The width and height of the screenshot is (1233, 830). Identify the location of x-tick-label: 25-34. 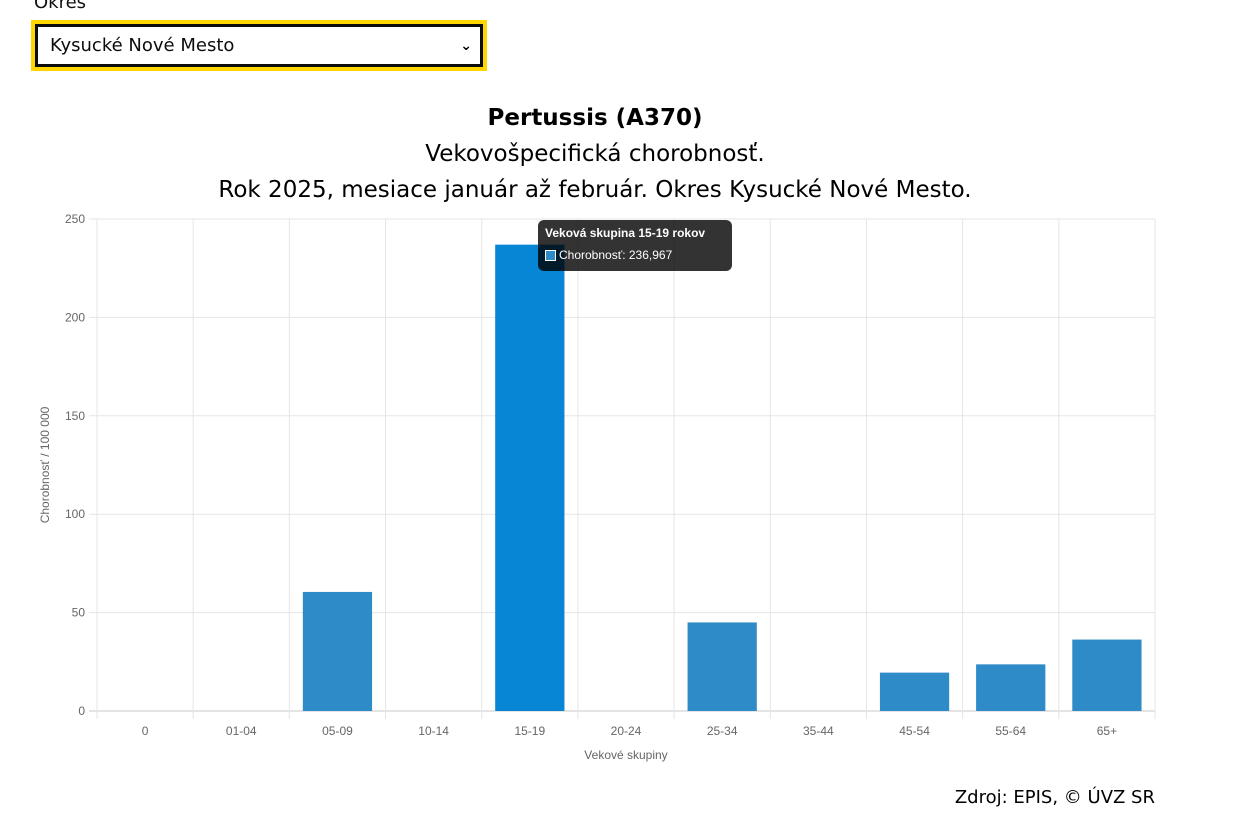
(722, 731).